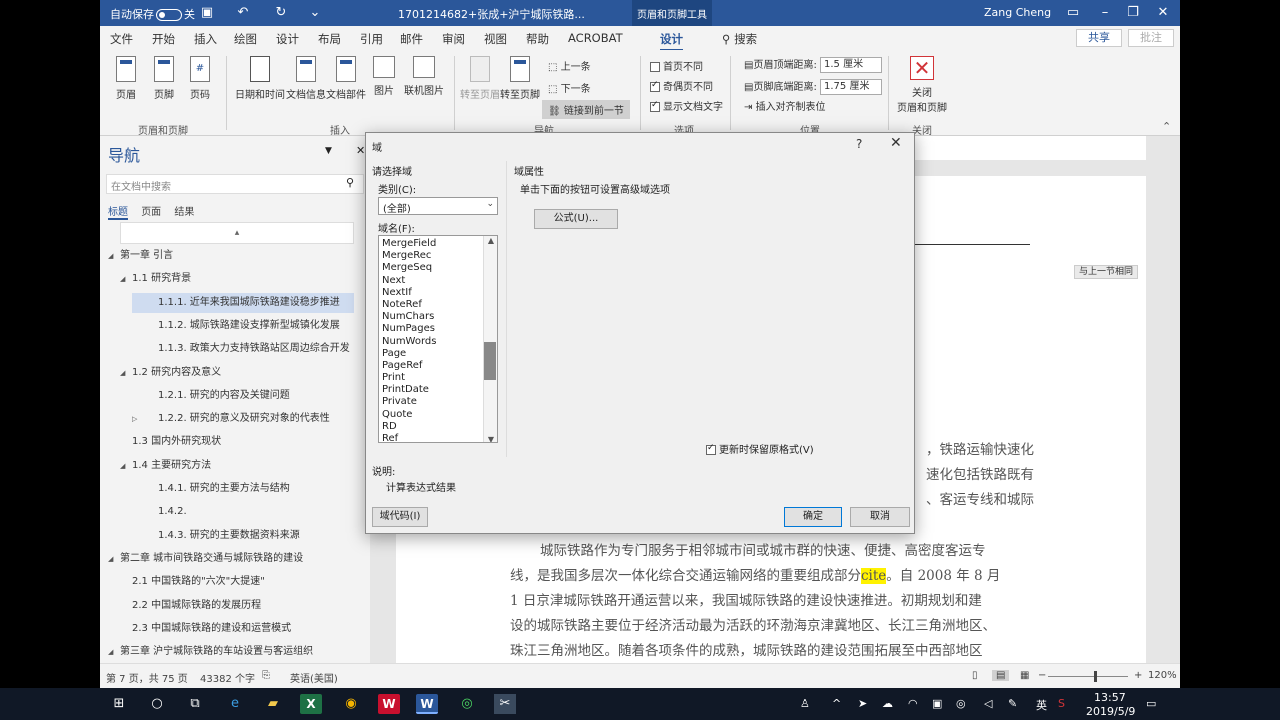 The width and height of the screenshot is (1280, 720). Describe the element at coordinates (245, 39) in the screenshot. I see `tab-draw: 绘图` at that location.